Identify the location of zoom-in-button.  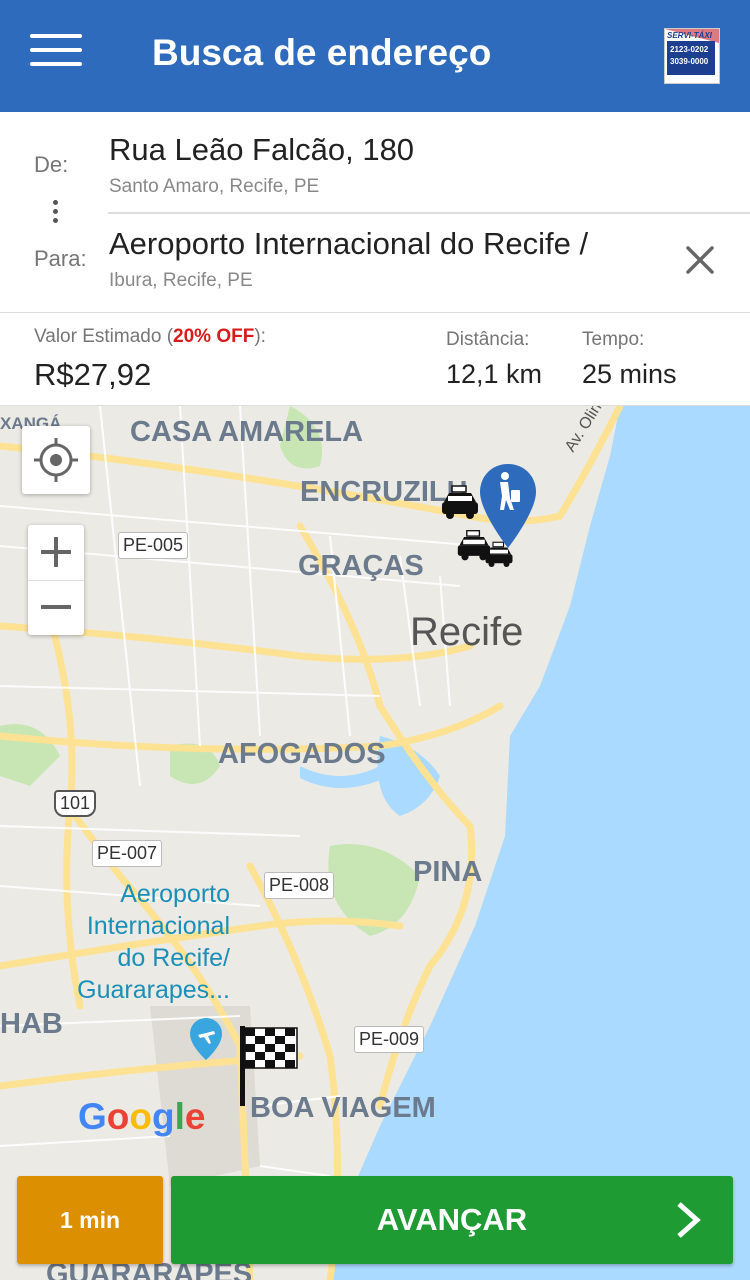
(56, 553).